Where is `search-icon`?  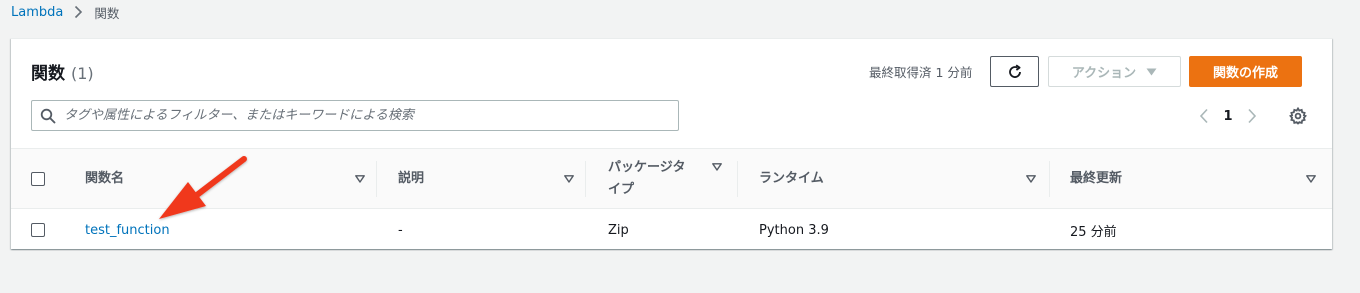 search-icon is located at coordinates (48, 116).